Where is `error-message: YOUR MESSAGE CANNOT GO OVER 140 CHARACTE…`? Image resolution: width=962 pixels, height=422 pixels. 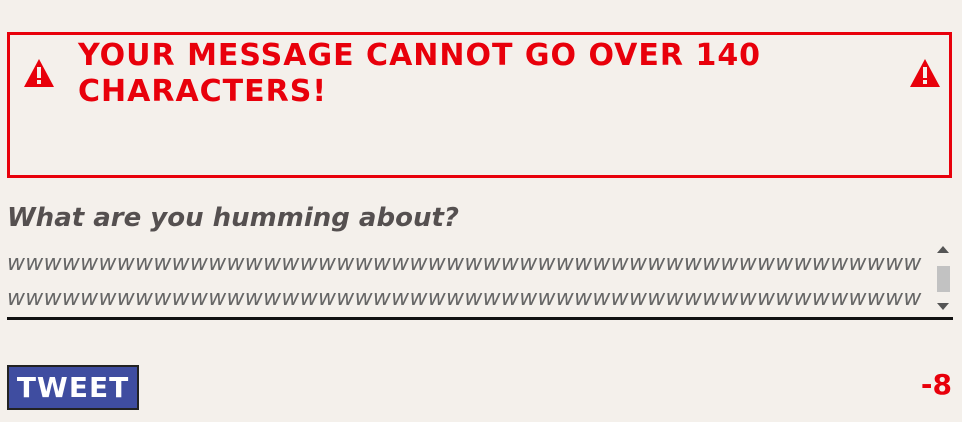 error-message: YOUR MESSAGE CANNOT GO OVER 140 CHARACTE… is located at coordinates (420, 73).